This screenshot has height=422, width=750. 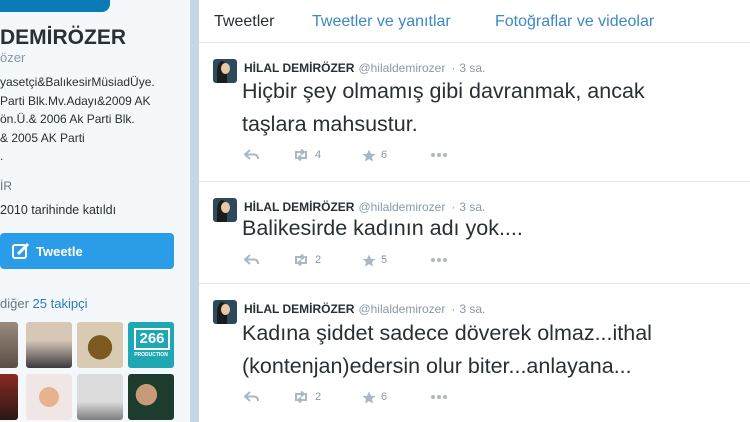 What do you see at coordinates (14, 303) in the screenshot?
I see `followers-prefix: diğer` at bounding box center [14, 303].